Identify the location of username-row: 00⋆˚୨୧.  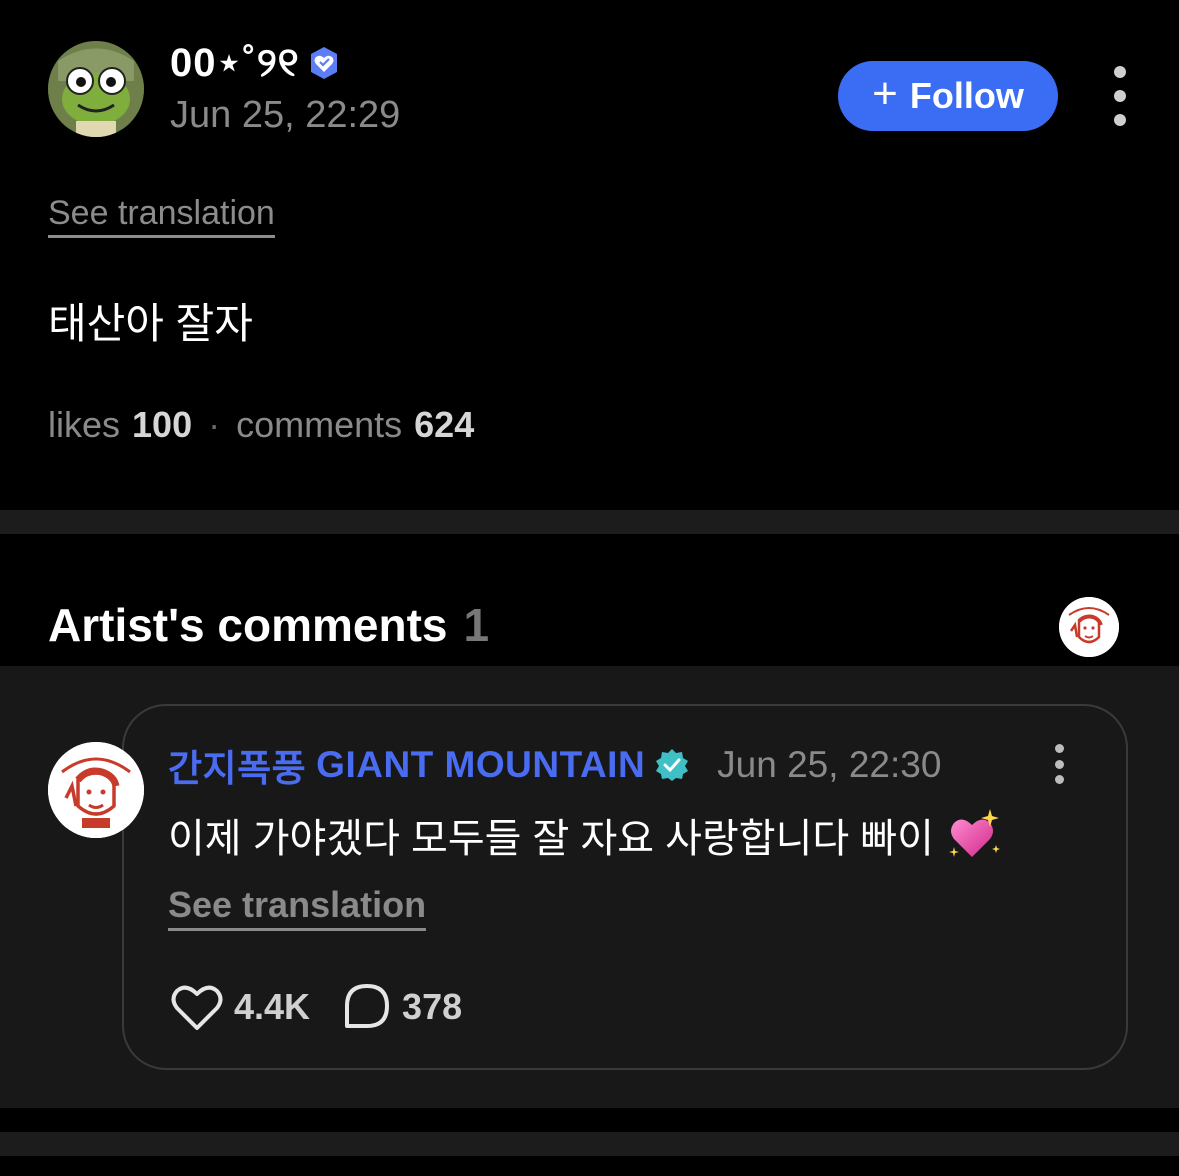
(256, 63).